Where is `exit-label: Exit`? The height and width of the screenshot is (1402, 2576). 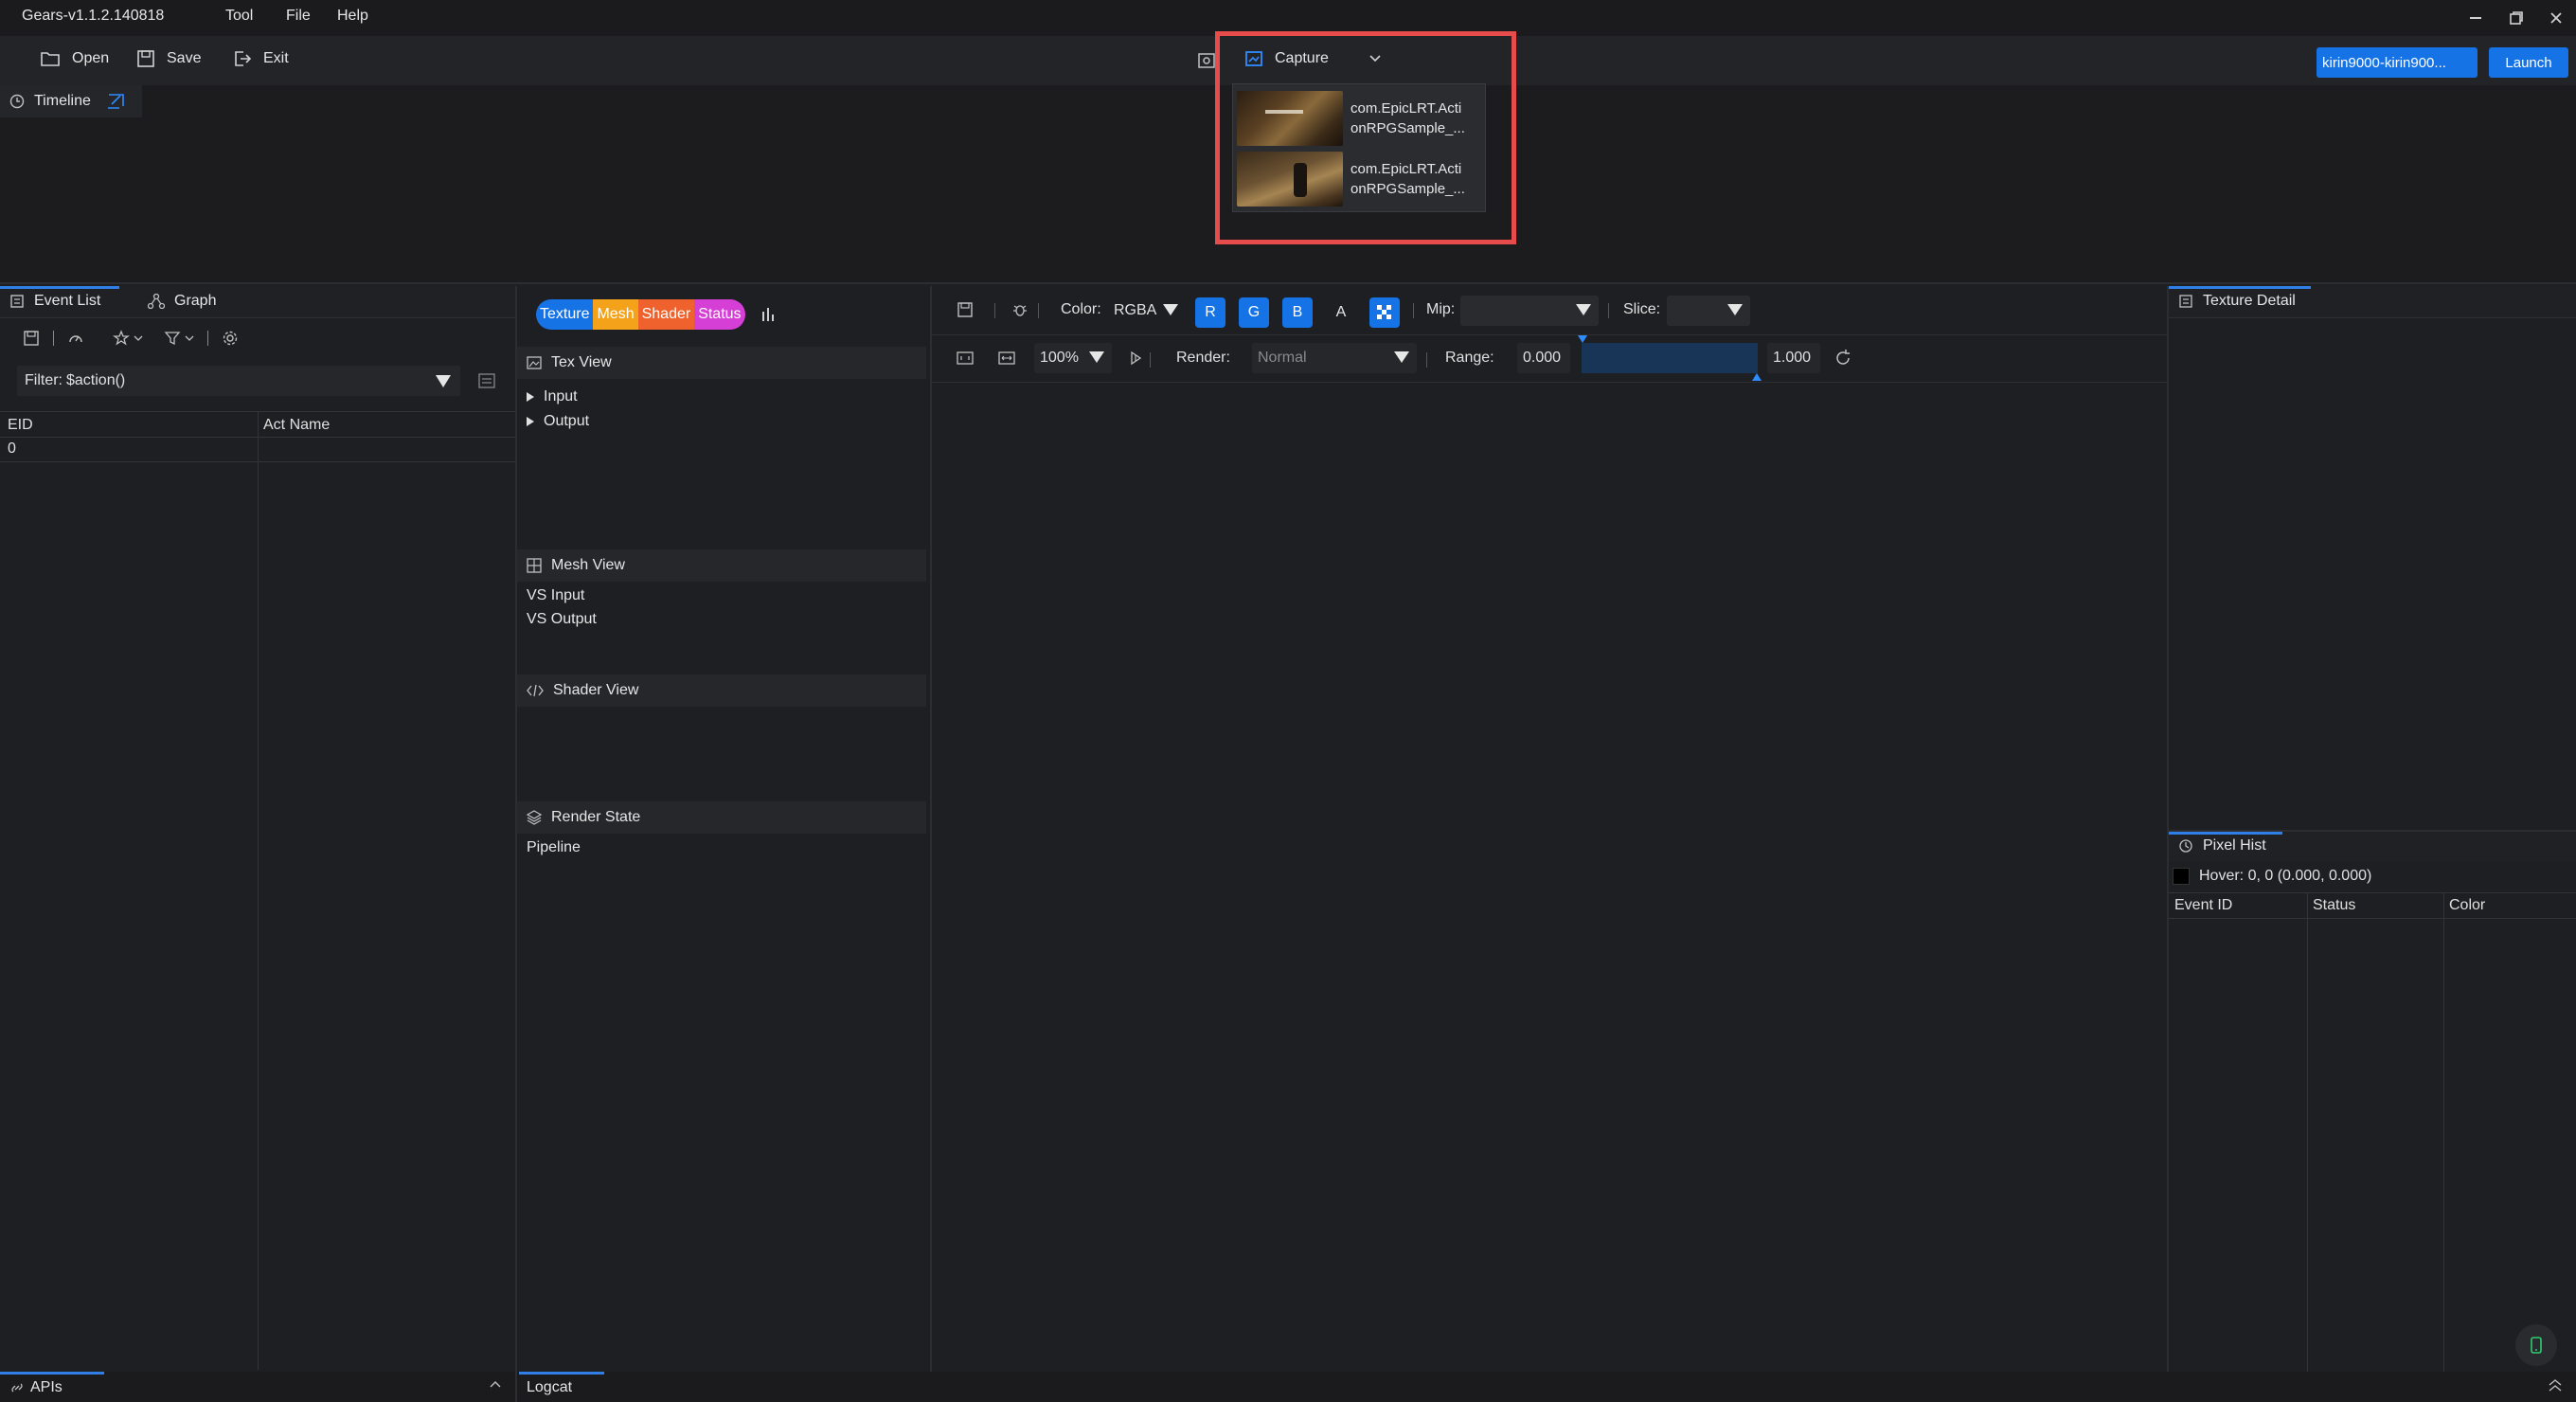 exit-label: Exit is located at coordinates (276, 58).